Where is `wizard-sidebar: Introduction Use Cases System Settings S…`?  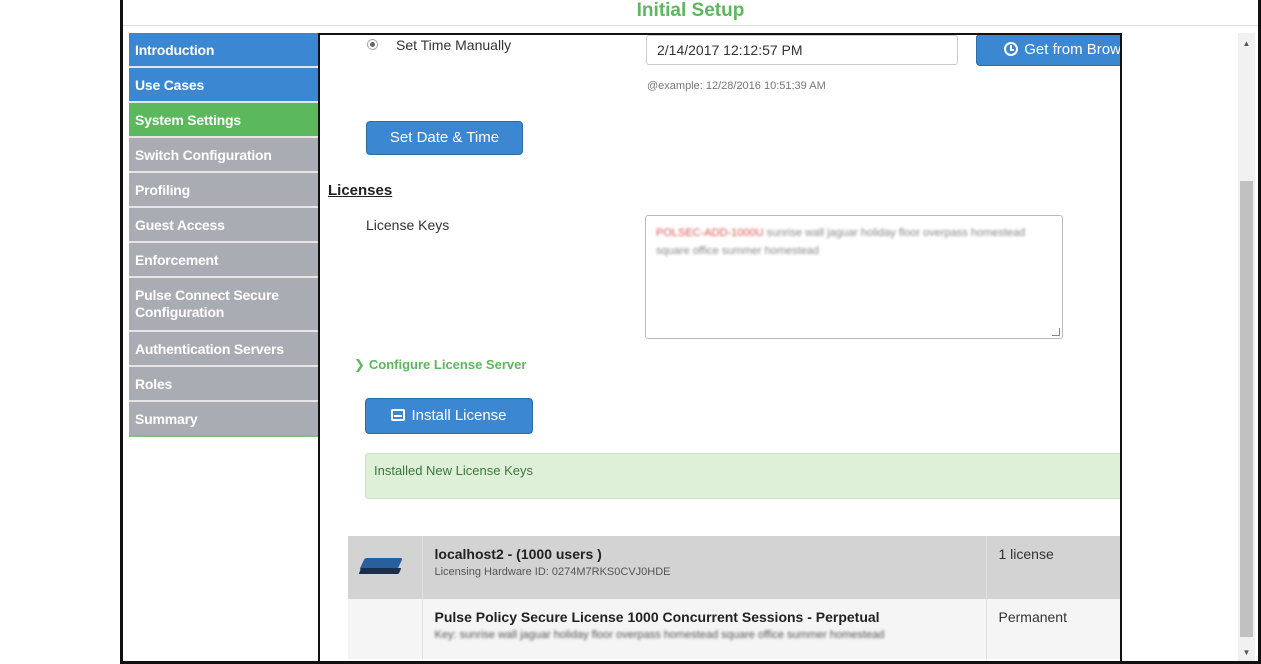
wizard-sidebar: Introduction Use Cases System Settings S… is located at coordinates (225, 235).